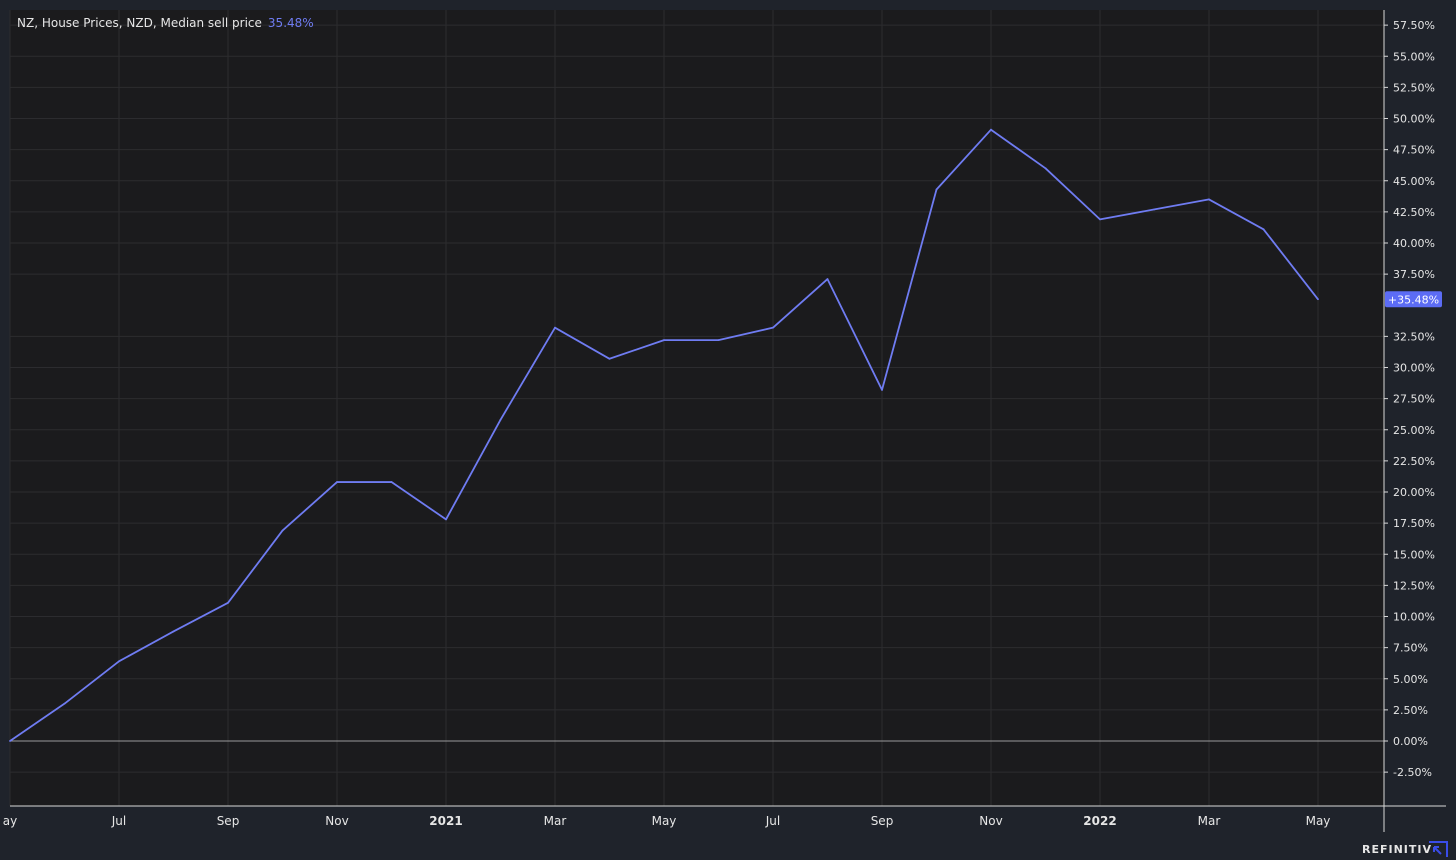  Describe the element at coordinates (1099, 821) in the screenshot. I see `x-tick-label: 2022` at that location.